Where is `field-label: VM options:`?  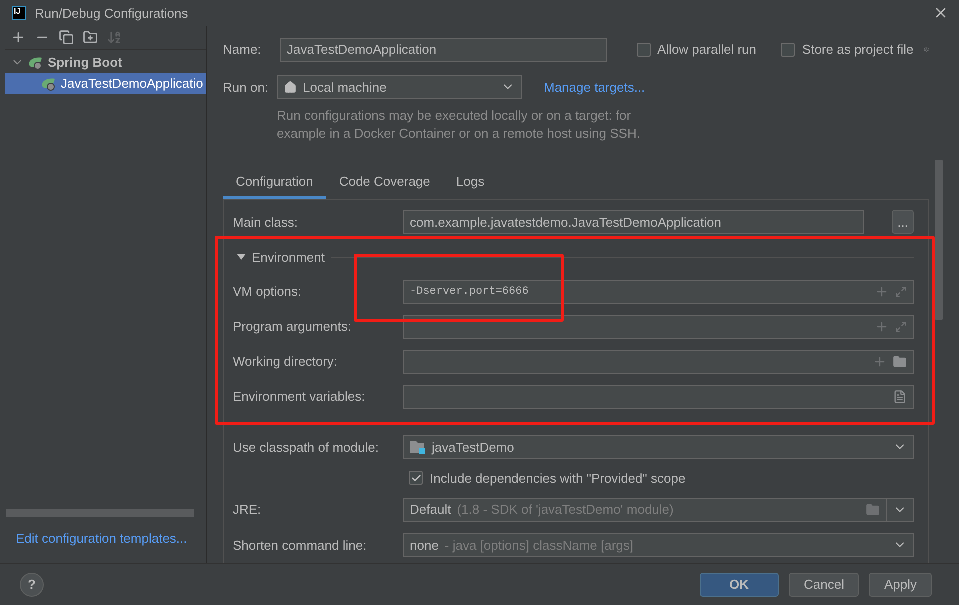 field-label: VM options: is located at coordinates (268, 291).